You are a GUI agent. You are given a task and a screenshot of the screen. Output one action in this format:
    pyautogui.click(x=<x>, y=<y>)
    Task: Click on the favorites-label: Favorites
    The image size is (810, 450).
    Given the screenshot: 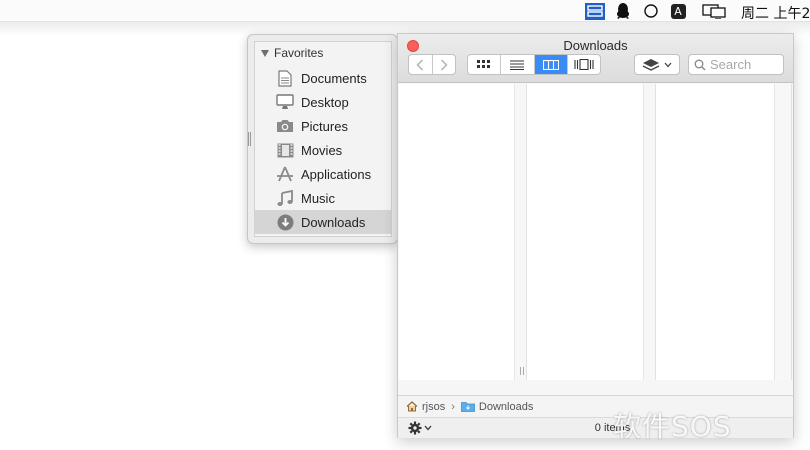 What is the action you would take?
    pyautogui.click(x=299, y=53)
    